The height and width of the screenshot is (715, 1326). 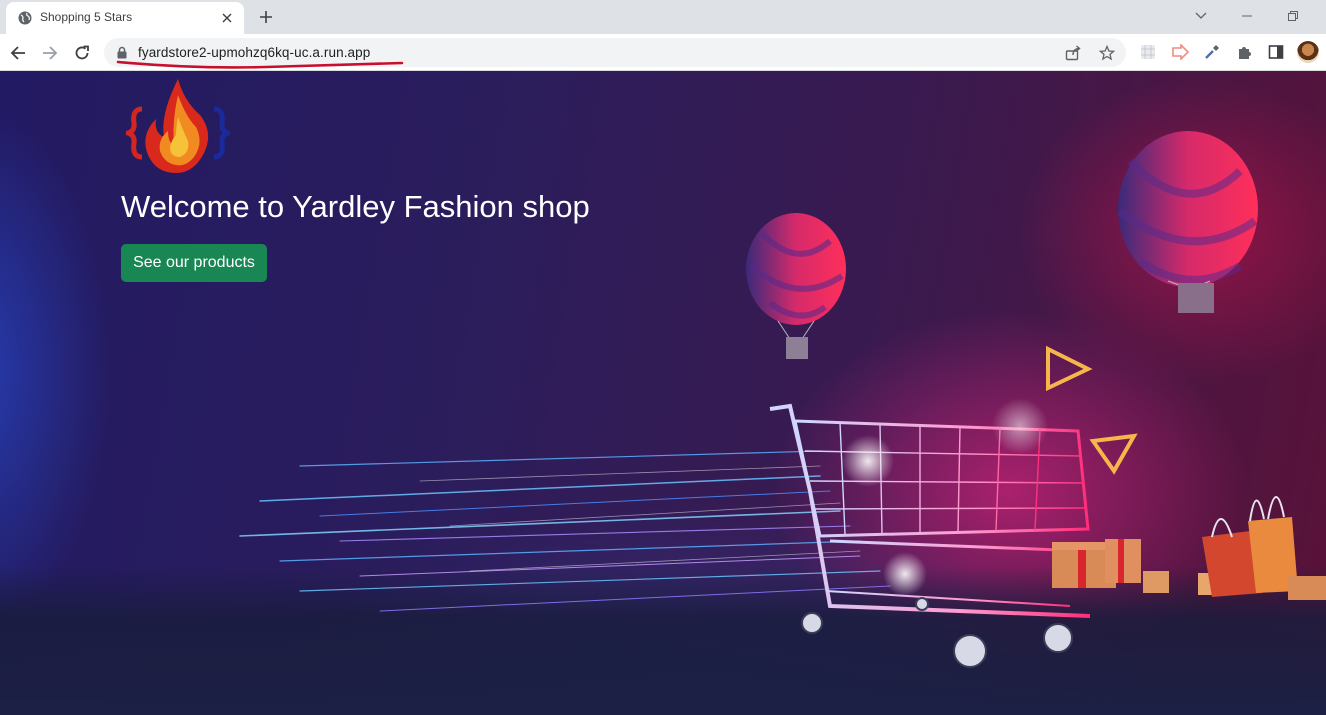 What do you see at coordinates (1069, 368) in the screenshot?
I see `neon-triangle-right` at bounding box center [1069, 368].